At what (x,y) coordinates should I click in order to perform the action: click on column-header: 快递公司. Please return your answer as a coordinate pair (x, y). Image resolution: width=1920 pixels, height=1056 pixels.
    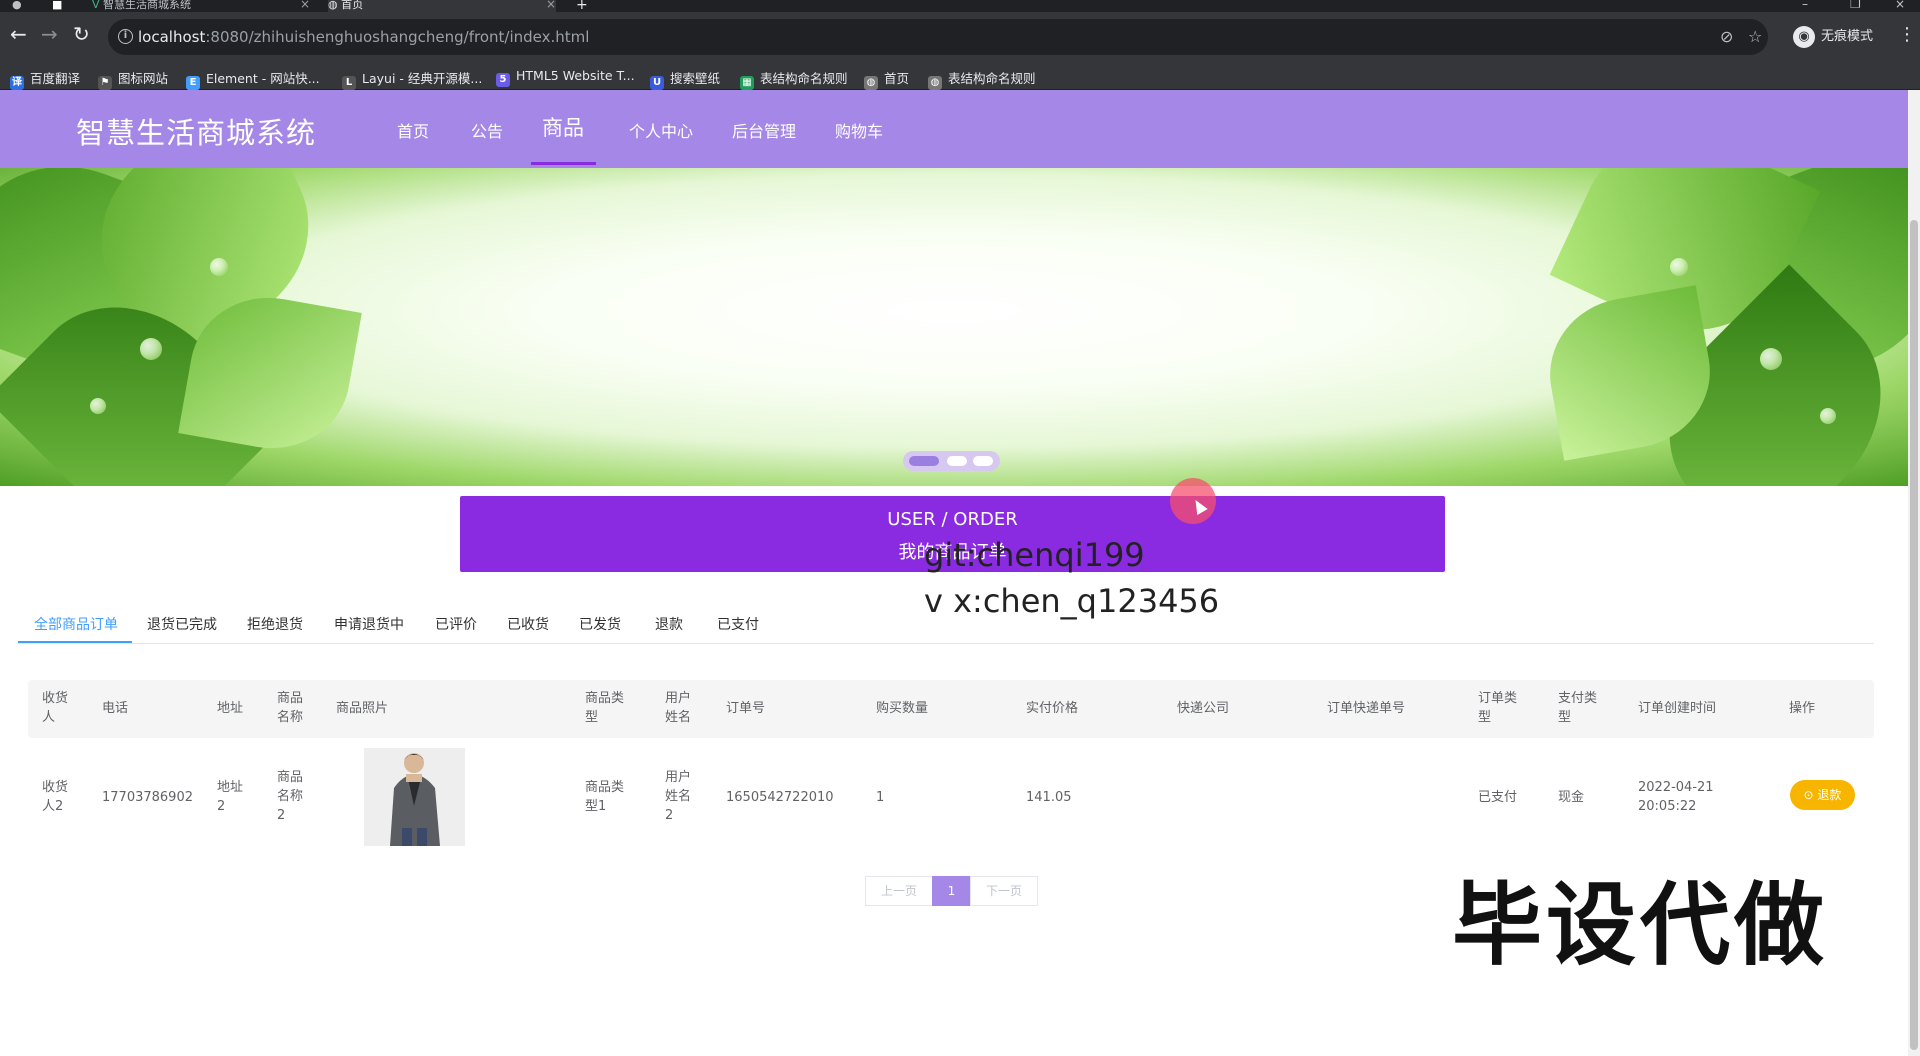
    Looking at the image, I should click on (1203, 708).